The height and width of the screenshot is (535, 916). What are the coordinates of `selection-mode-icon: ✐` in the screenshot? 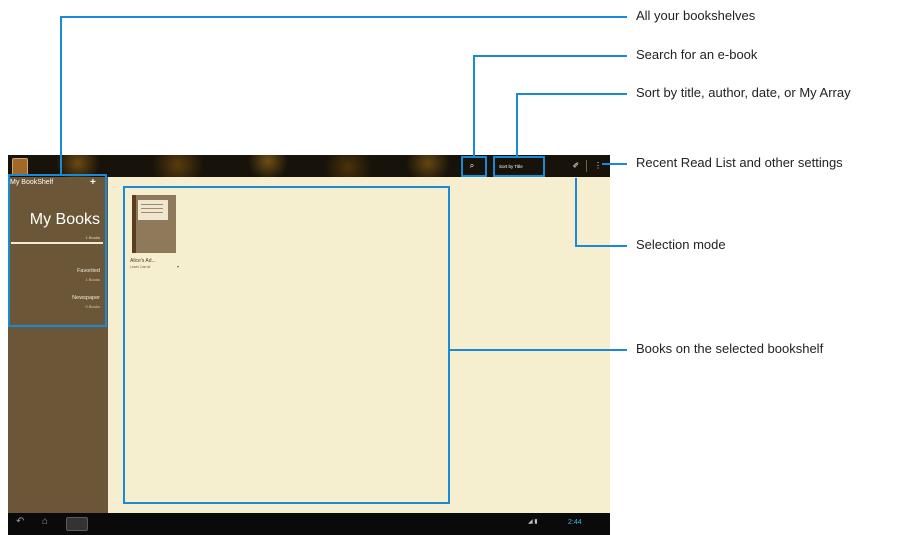 It's located at (576, 166).